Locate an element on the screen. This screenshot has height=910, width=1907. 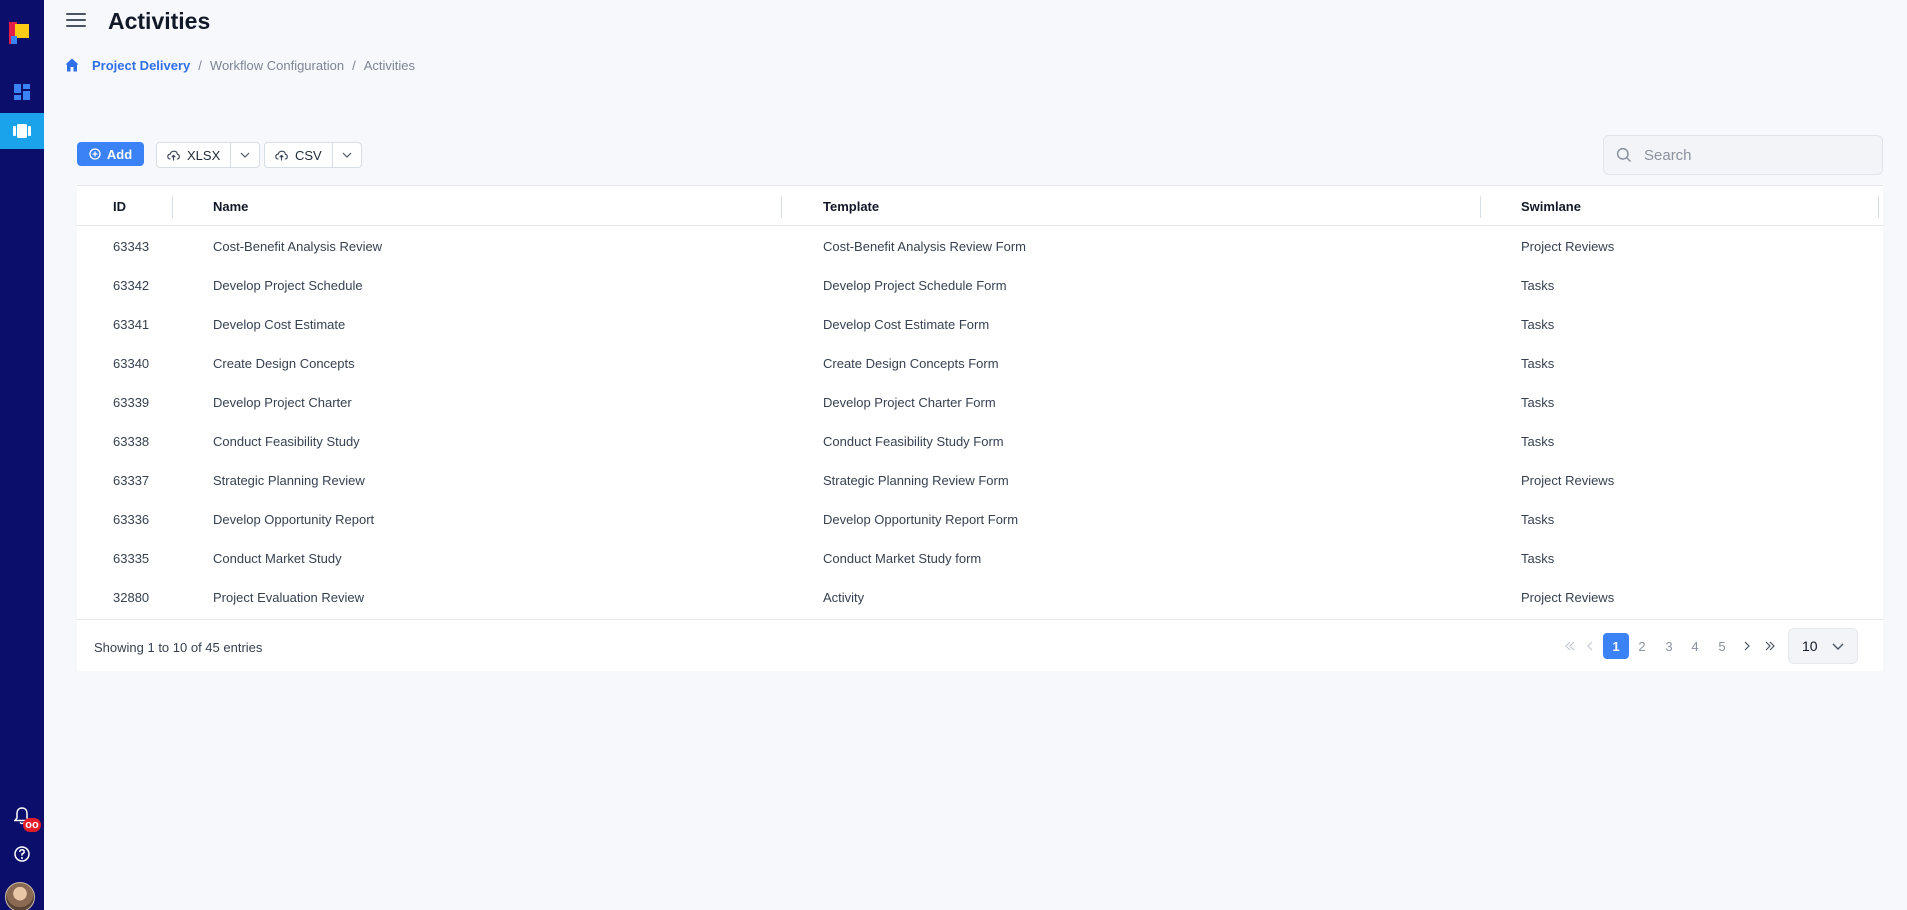
double-chevron-left-icon is located at coordinates (1570, 646).